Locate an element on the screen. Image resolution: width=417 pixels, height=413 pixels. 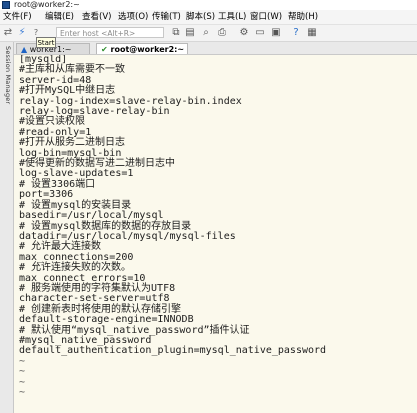
tab-worker2: ✔ root@worker2:~ × is located at coordinates (142, 48).